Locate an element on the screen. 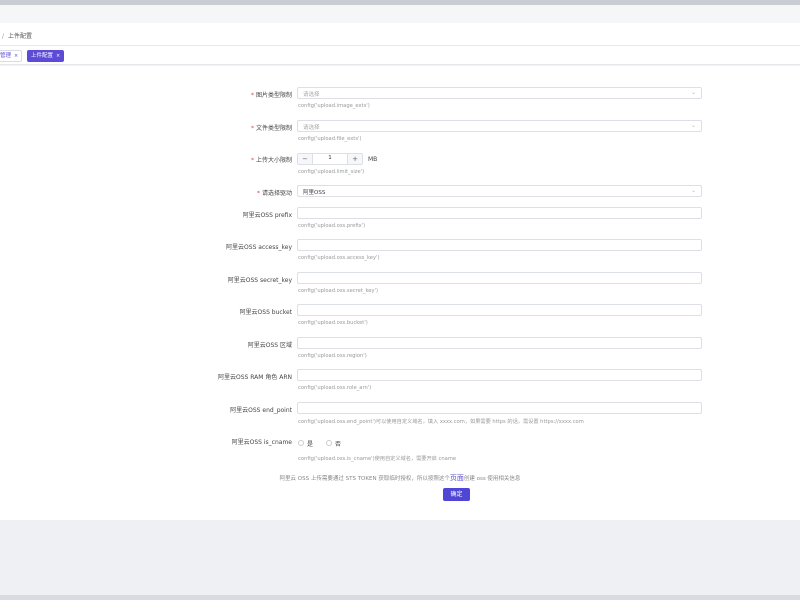 This screenshot has width=800, height=600. file-types-select: 请选择 ⌄ is located at coordinates (499, 126).